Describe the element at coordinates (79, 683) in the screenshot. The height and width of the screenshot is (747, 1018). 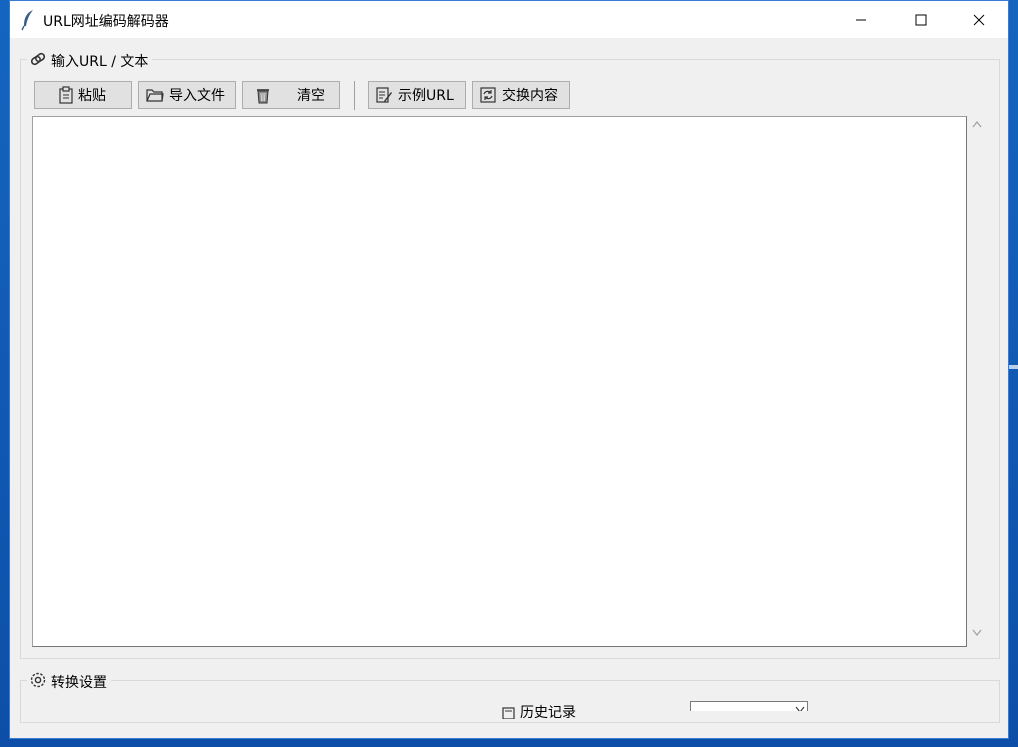
I see `settings-group-title: 转换设置` at that location.